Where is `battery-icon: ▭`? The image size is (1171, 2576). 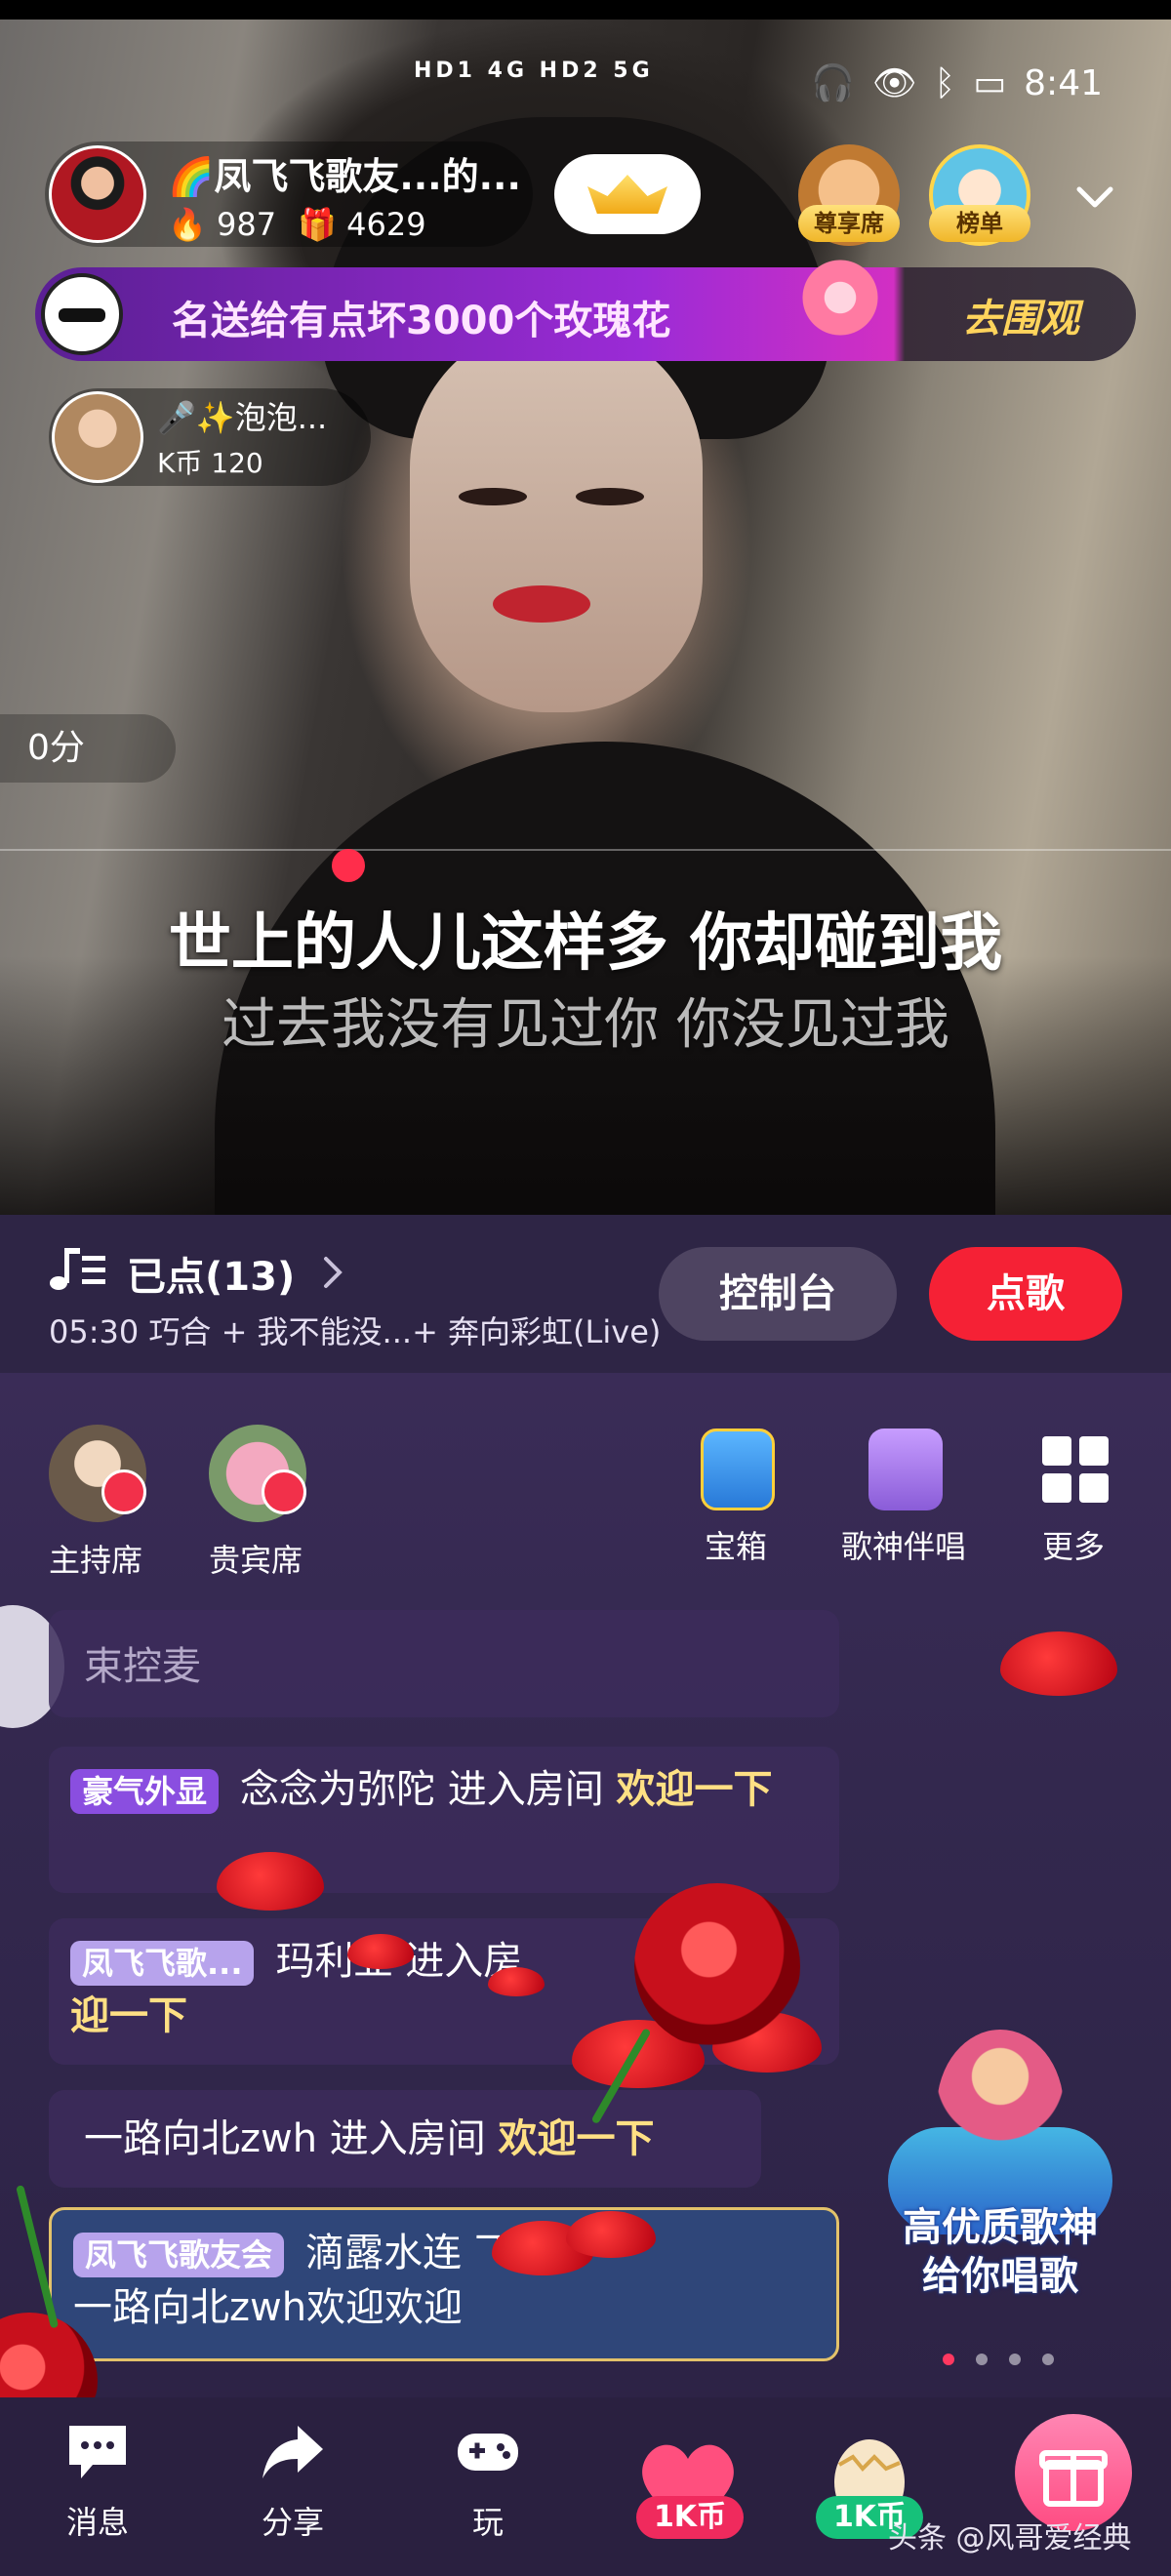
battery-icon: ▭ is located at coordinates (990, 82).